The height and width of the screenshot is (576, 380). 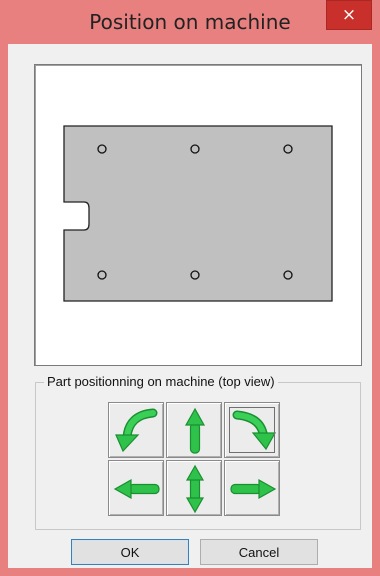 What do you see at coordinates (161, 381) in the screenshot?
I see `groupbox-label: Part positionning on machine (top view)` at bounding box center [161, 381].